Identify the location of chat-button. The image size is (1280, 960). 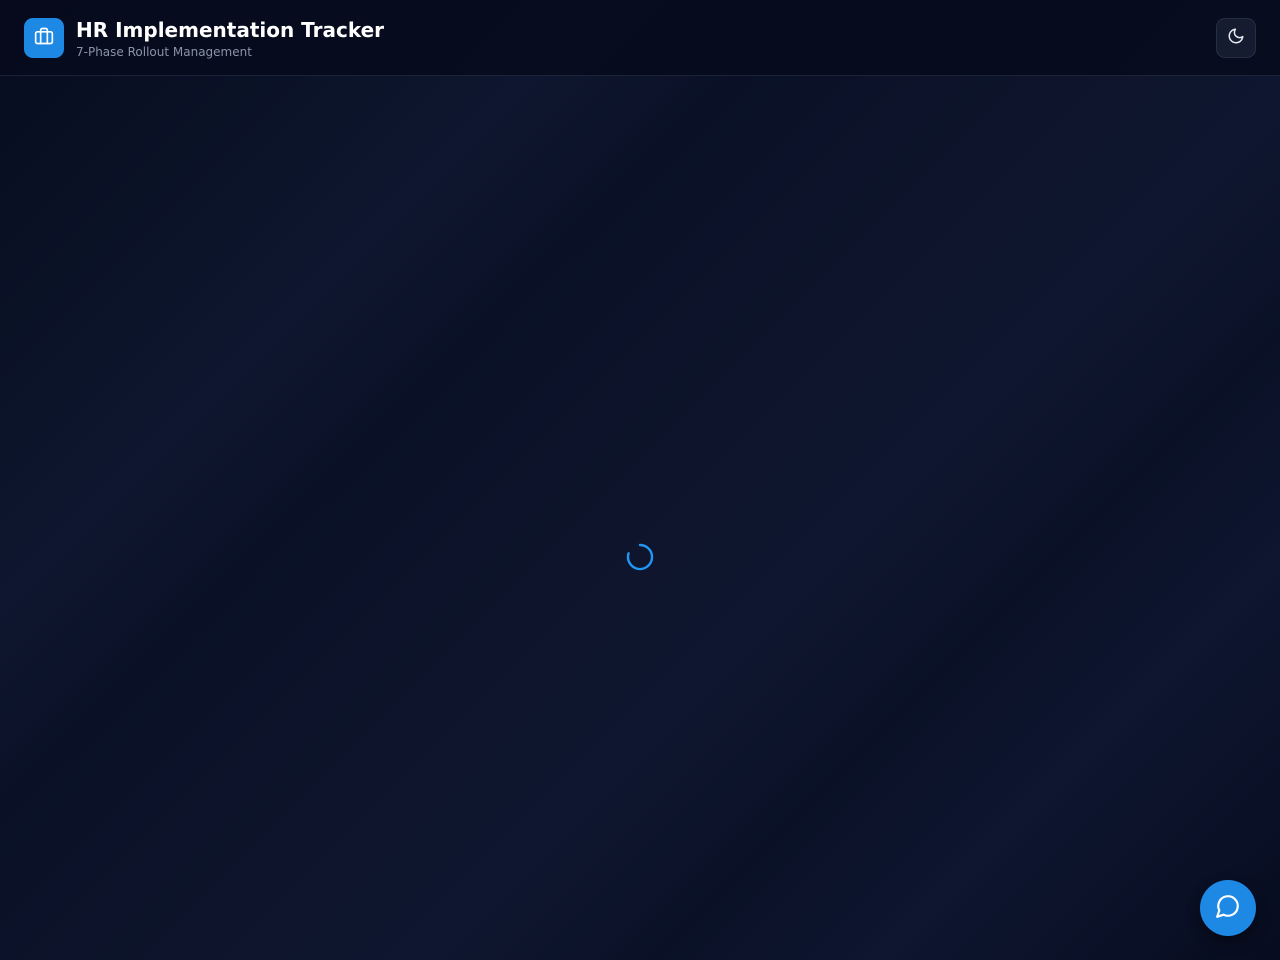
(1228, 908).